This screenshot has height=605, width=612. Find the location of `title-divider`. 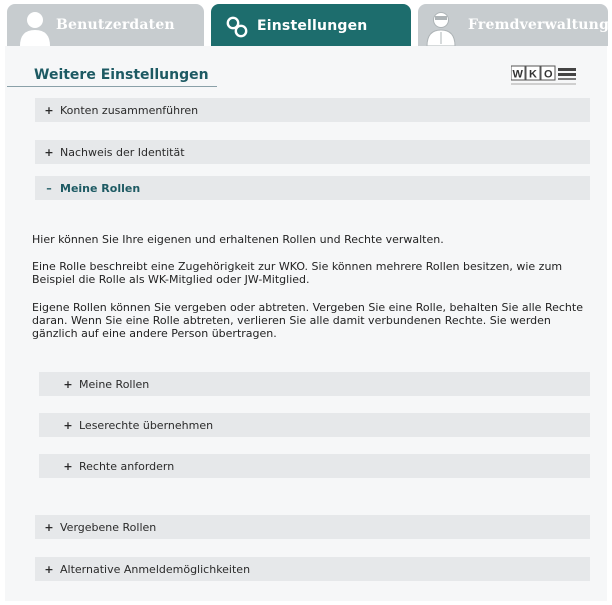

title-divider is located at coordinates (112, 86).